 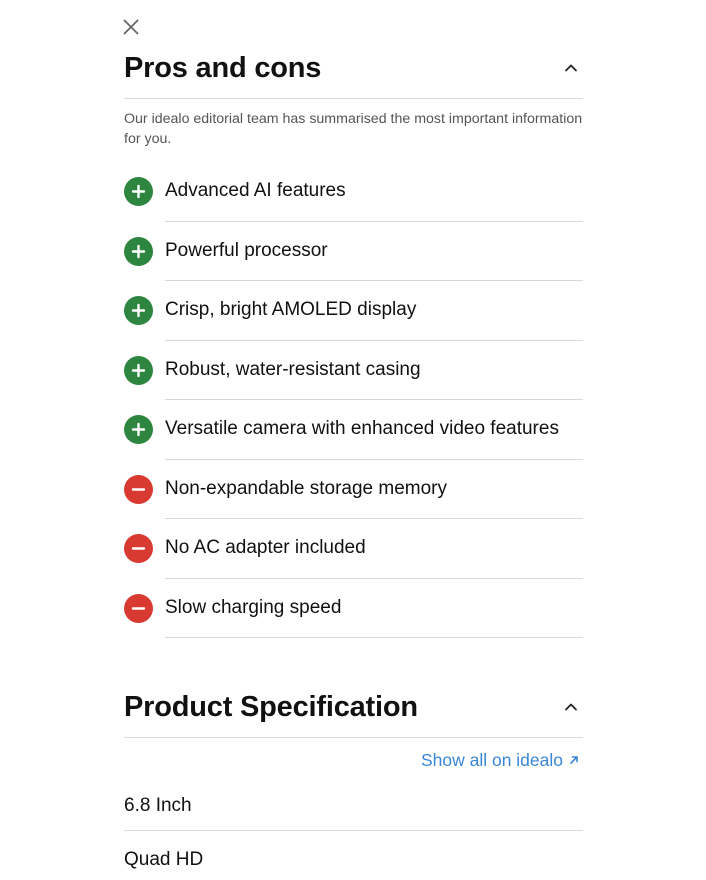 I want to click on spec-title: Product Specification, so click(x=271, y=706).